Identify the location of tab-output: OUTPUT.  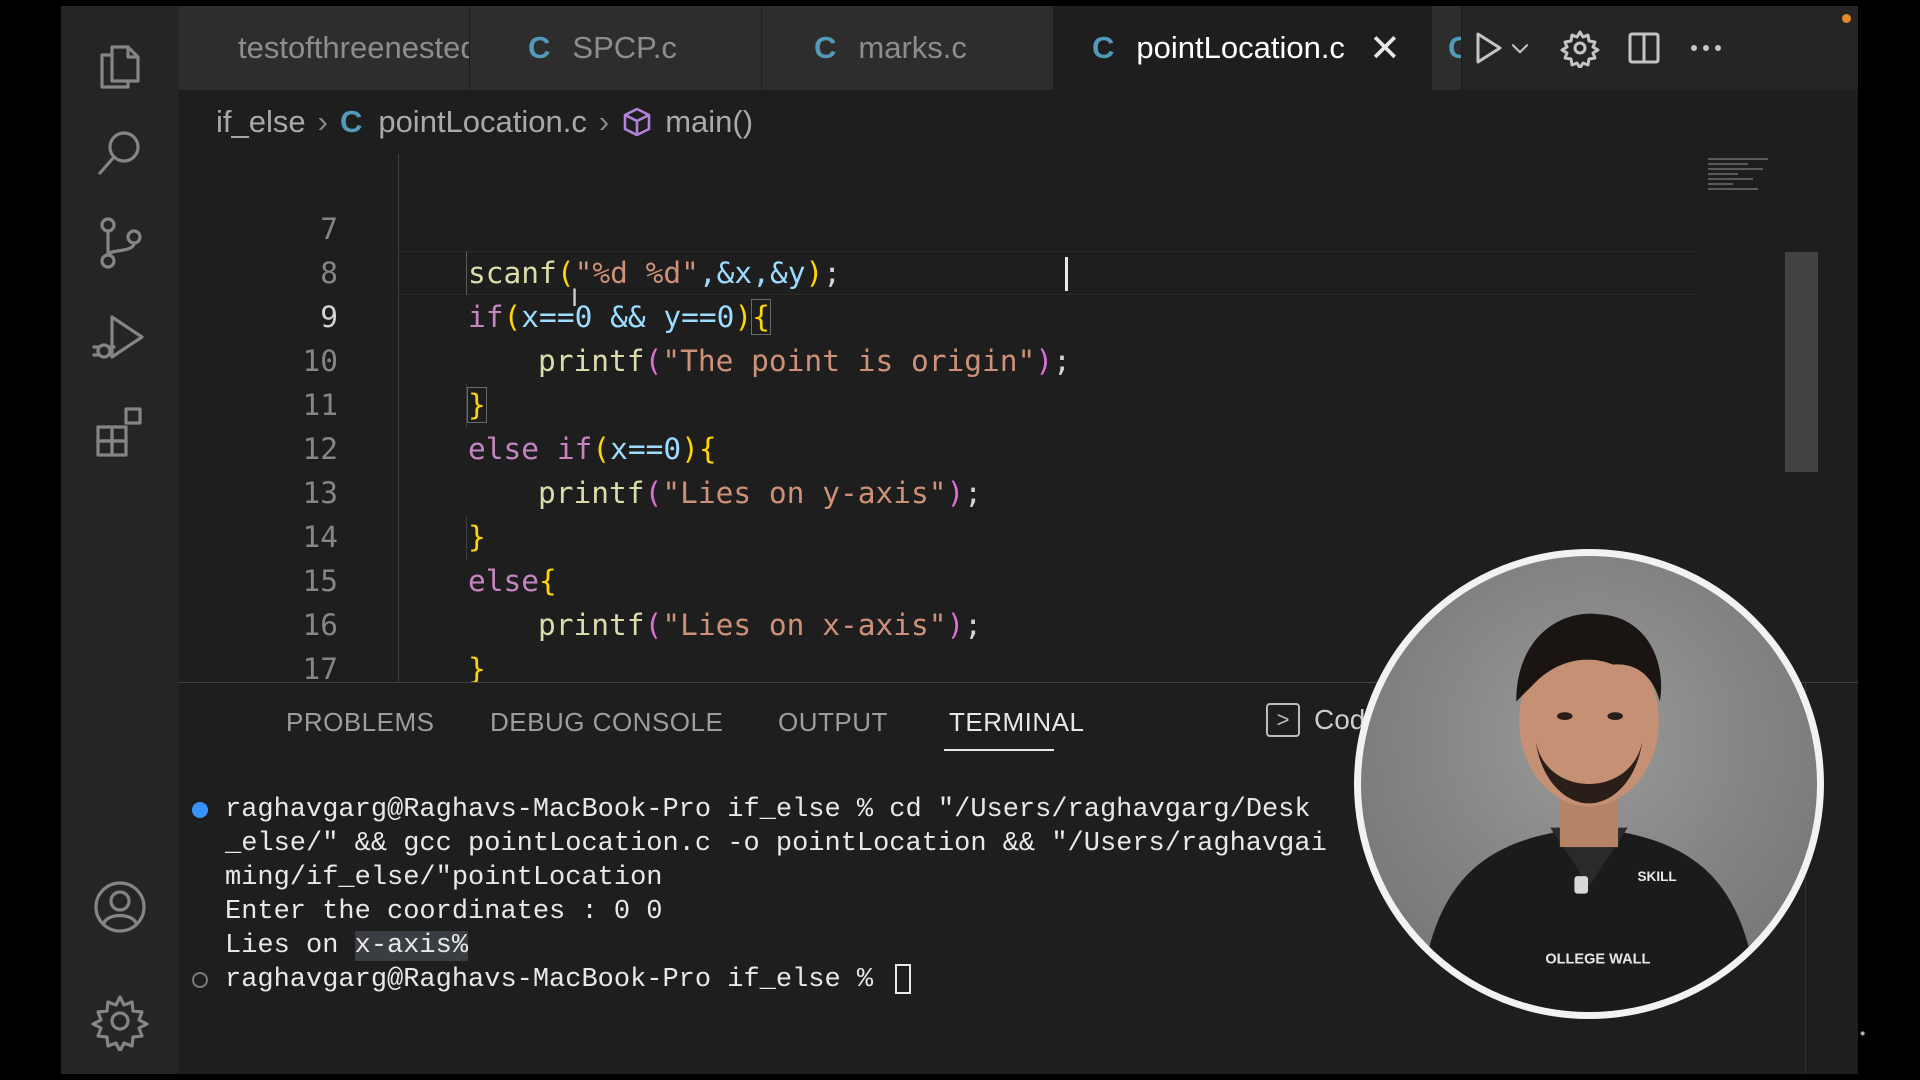
(833, 722).